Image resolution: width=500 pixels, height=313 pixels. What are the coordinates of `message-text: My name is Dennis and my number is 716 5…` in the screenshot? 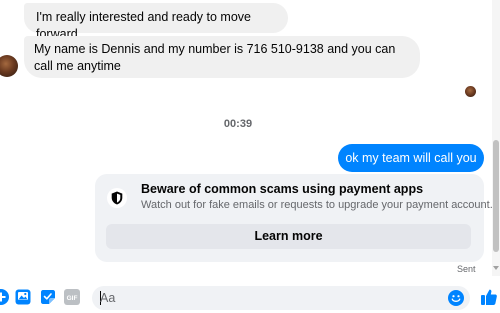 It's located at (215, 57).